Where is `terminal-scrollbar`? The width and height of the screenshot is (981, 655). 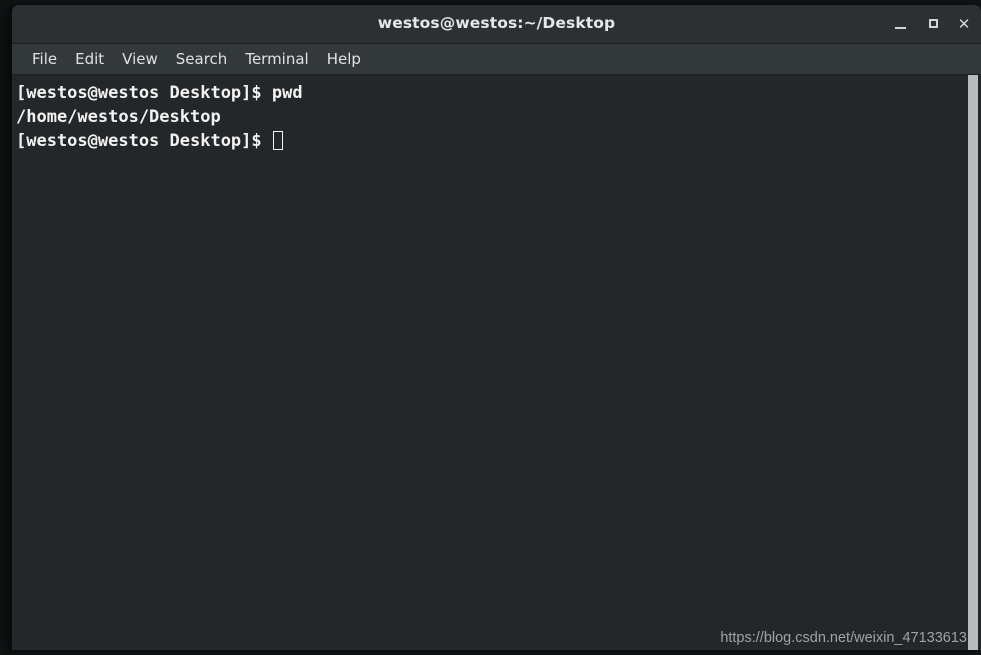 terminal-scrollbar is located at coordinates (973, 362).